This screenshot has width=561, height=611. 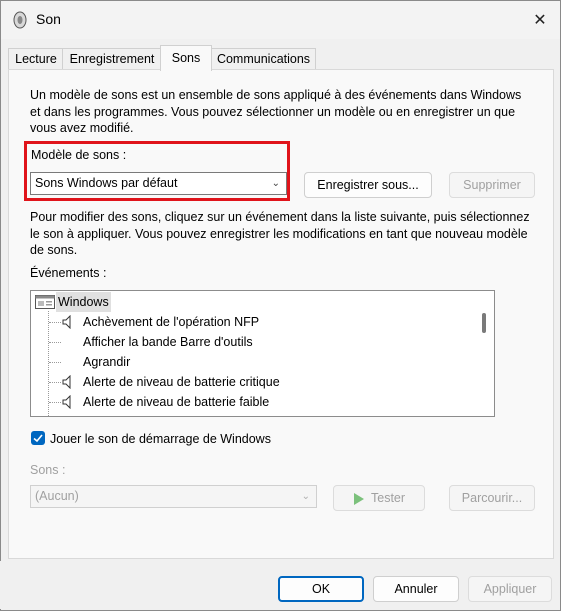 I want to click on tab-label: Enregistrement, so click(x=112, y=59).